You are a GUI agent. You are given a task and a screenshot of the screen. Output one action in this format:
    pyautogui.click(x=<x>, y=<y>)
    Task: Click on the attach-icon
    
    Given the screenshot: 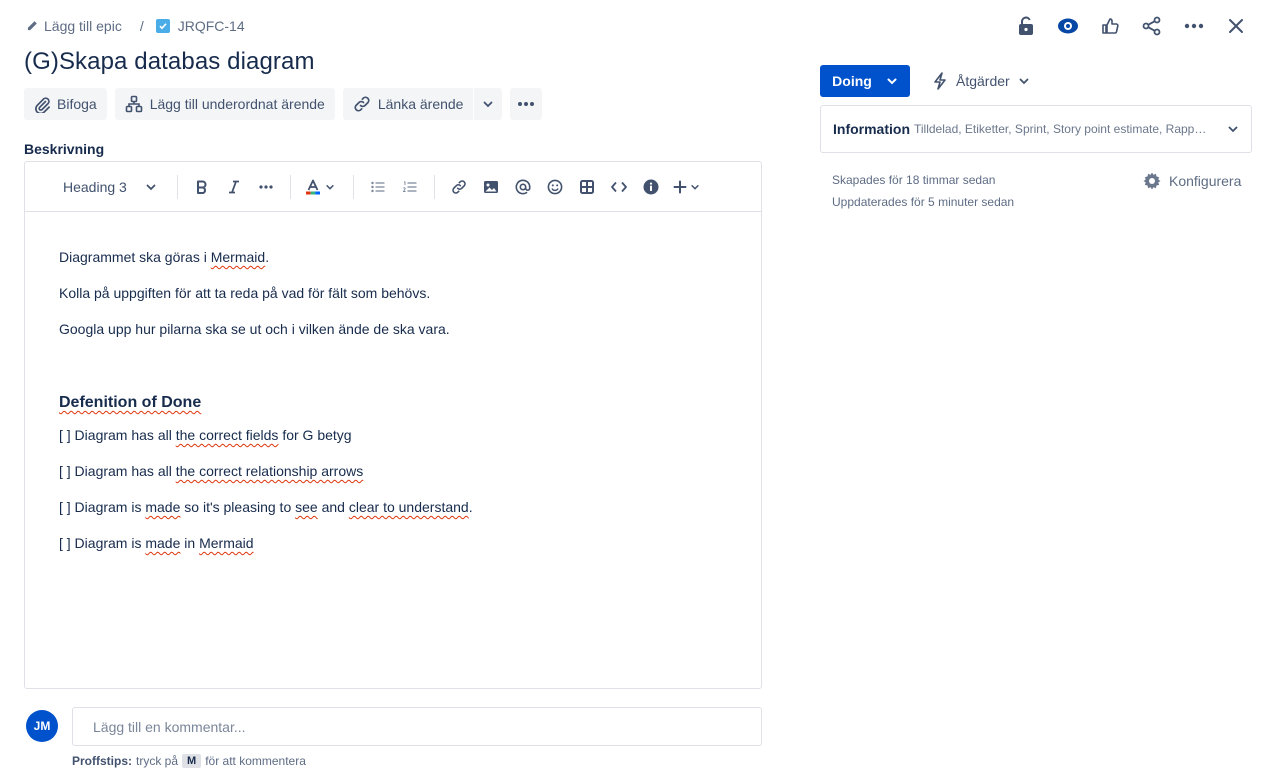 What is the action you would take?
    pyautogui.click(x=42, y=104)
    